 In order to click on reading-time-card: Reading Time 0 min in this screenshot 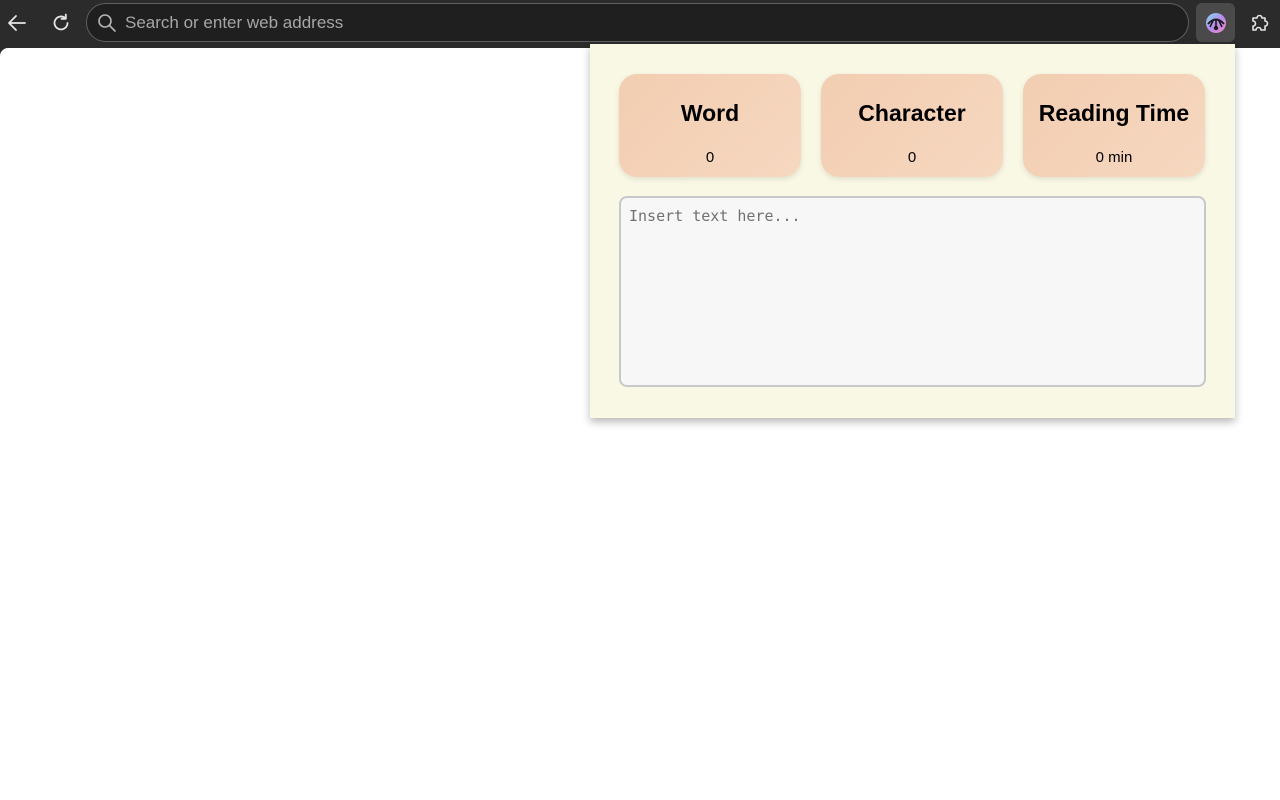, I will do `click(1114, 125)`.